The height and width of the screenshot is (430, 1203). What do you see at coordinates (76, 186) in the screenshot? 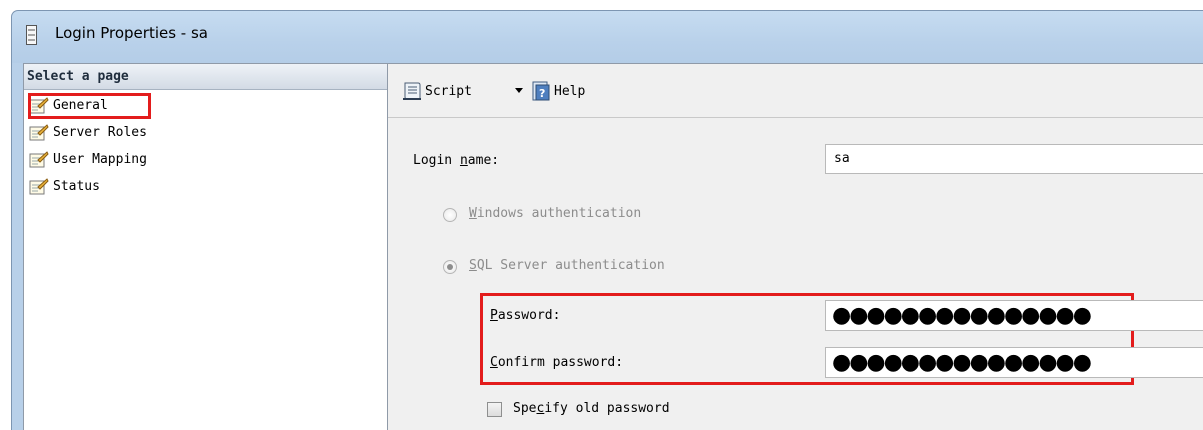
I see `page-item-label: Status` at bounding box center [76, 186].